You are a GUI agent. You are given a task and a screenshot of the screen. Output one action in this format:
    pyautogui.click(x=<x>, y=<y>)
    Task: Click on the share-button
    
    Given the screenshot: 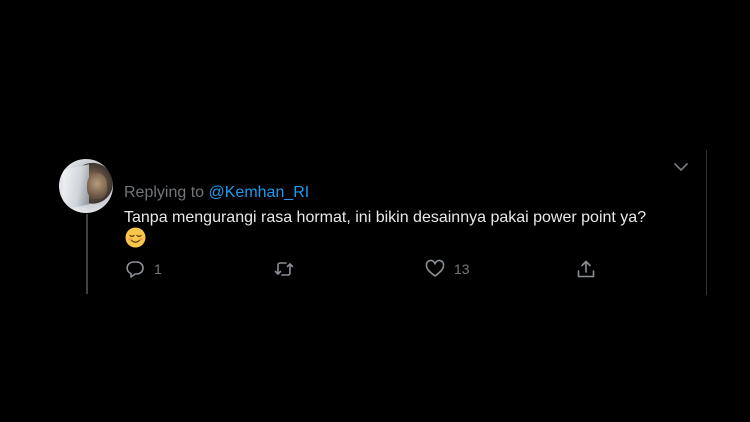 What is the action you would take?
    pyautogui.click(x=586, y=269)
    